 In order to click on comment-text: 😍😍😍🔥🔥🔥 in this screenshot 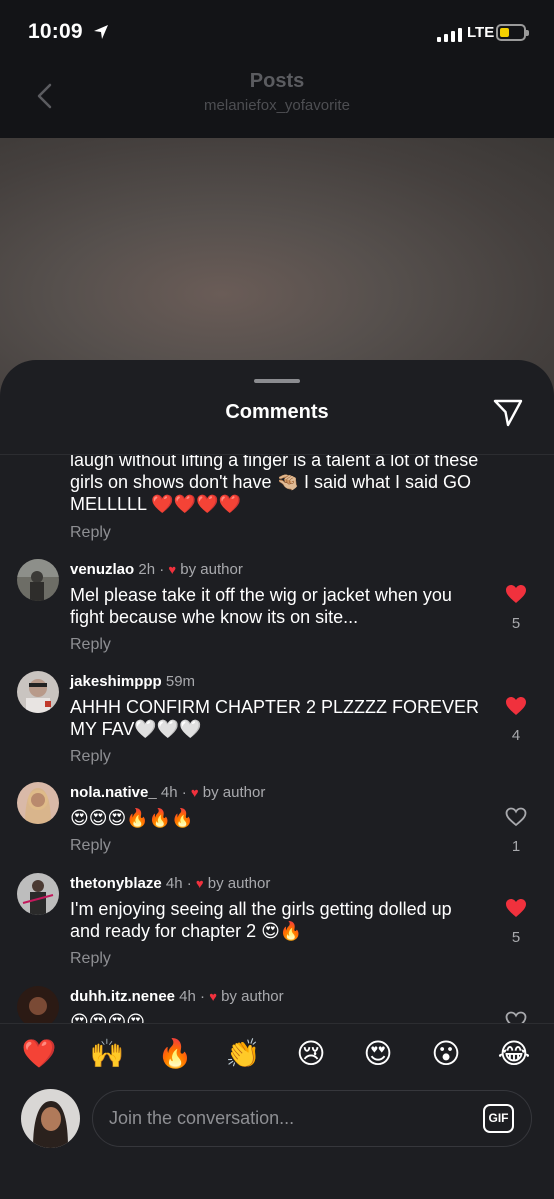, I will do `click(132, 818)`.